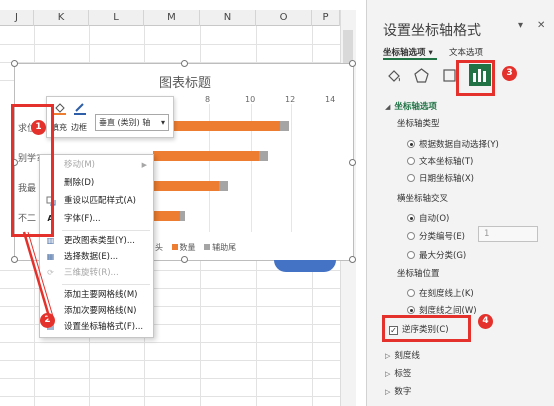  I want to click on annotation-badge-1: 1, so click(38, 127).